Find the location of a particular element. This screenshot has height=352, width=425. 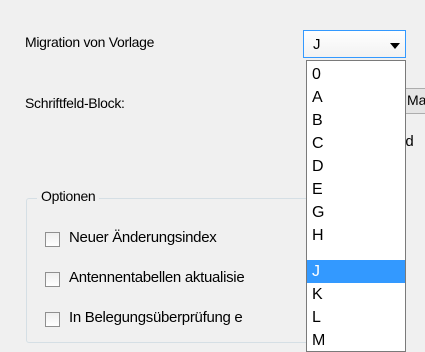

schriftfeld-label: Schriftfeld-Block: is located at coordinates (75, 103).